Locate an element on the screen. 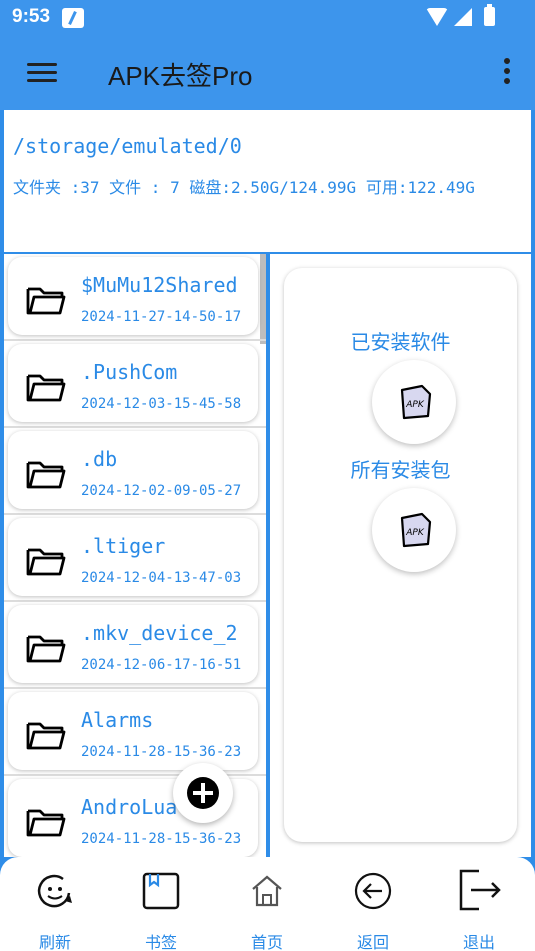 The image size is (535, 951). status-bar: 9:53 is located at coordinates (267, 18).